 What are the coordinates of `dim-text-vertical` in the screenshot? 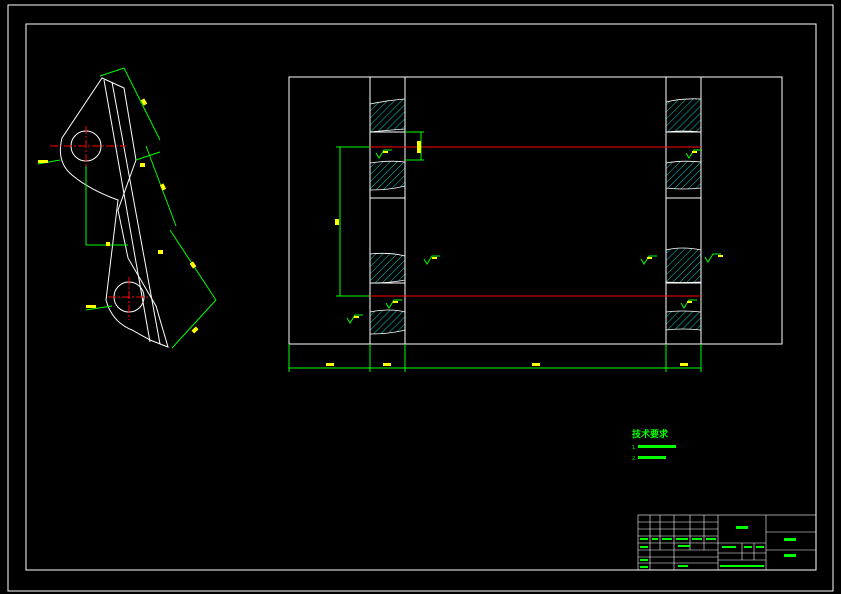 It's located at (337, 222).